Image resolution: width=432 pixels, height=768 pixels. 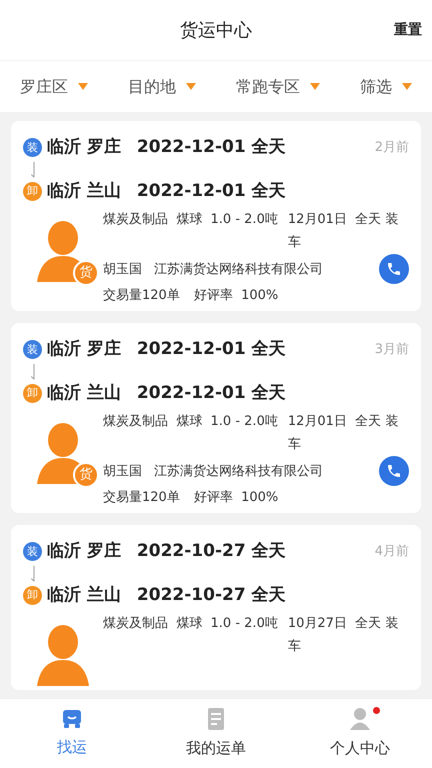 I want to click on unload-time: 2022-10-27 全天, so click(x=211, y=595).